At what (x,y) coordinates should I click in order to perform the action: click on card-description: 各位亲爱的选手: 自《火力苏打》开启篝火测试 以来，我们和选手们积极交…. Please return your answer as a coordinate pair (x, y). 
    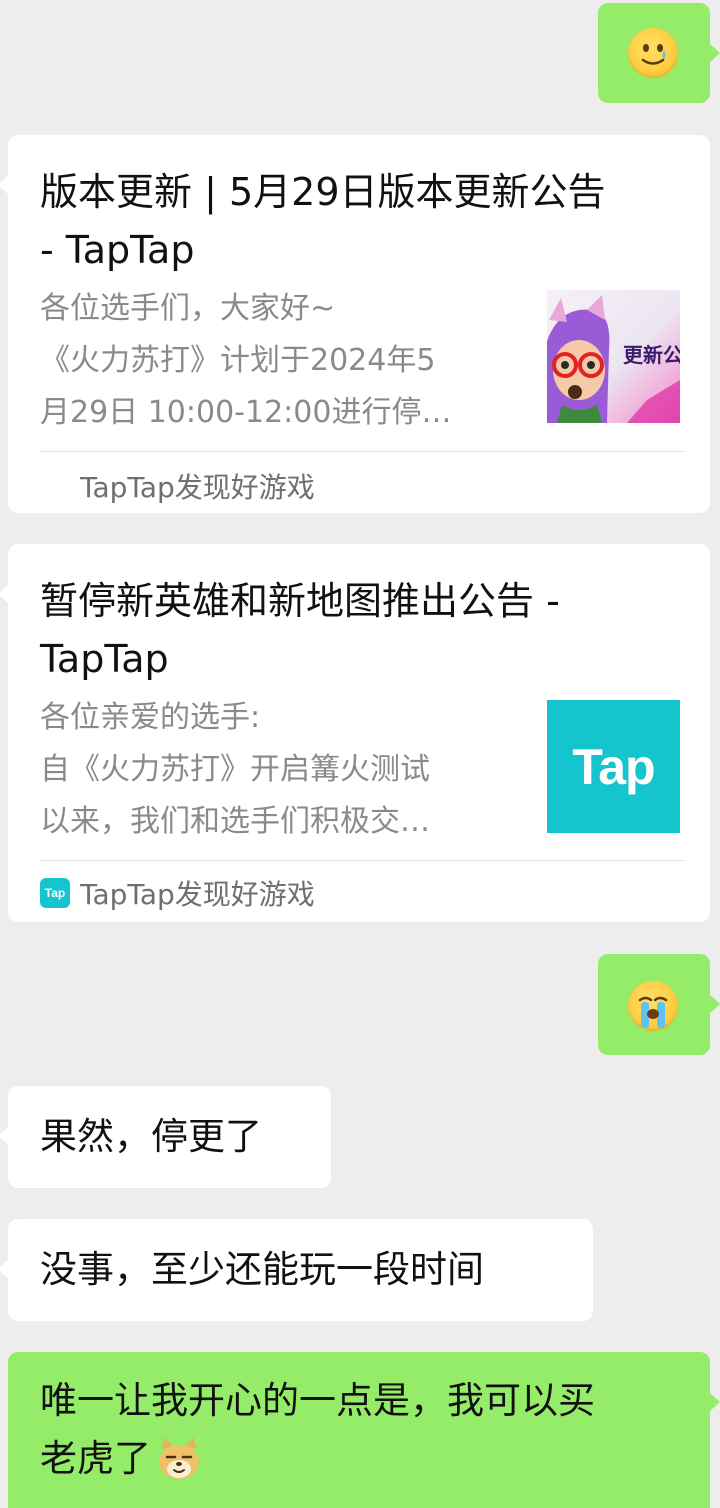
    Looking at the image, I should click on (235, 769).